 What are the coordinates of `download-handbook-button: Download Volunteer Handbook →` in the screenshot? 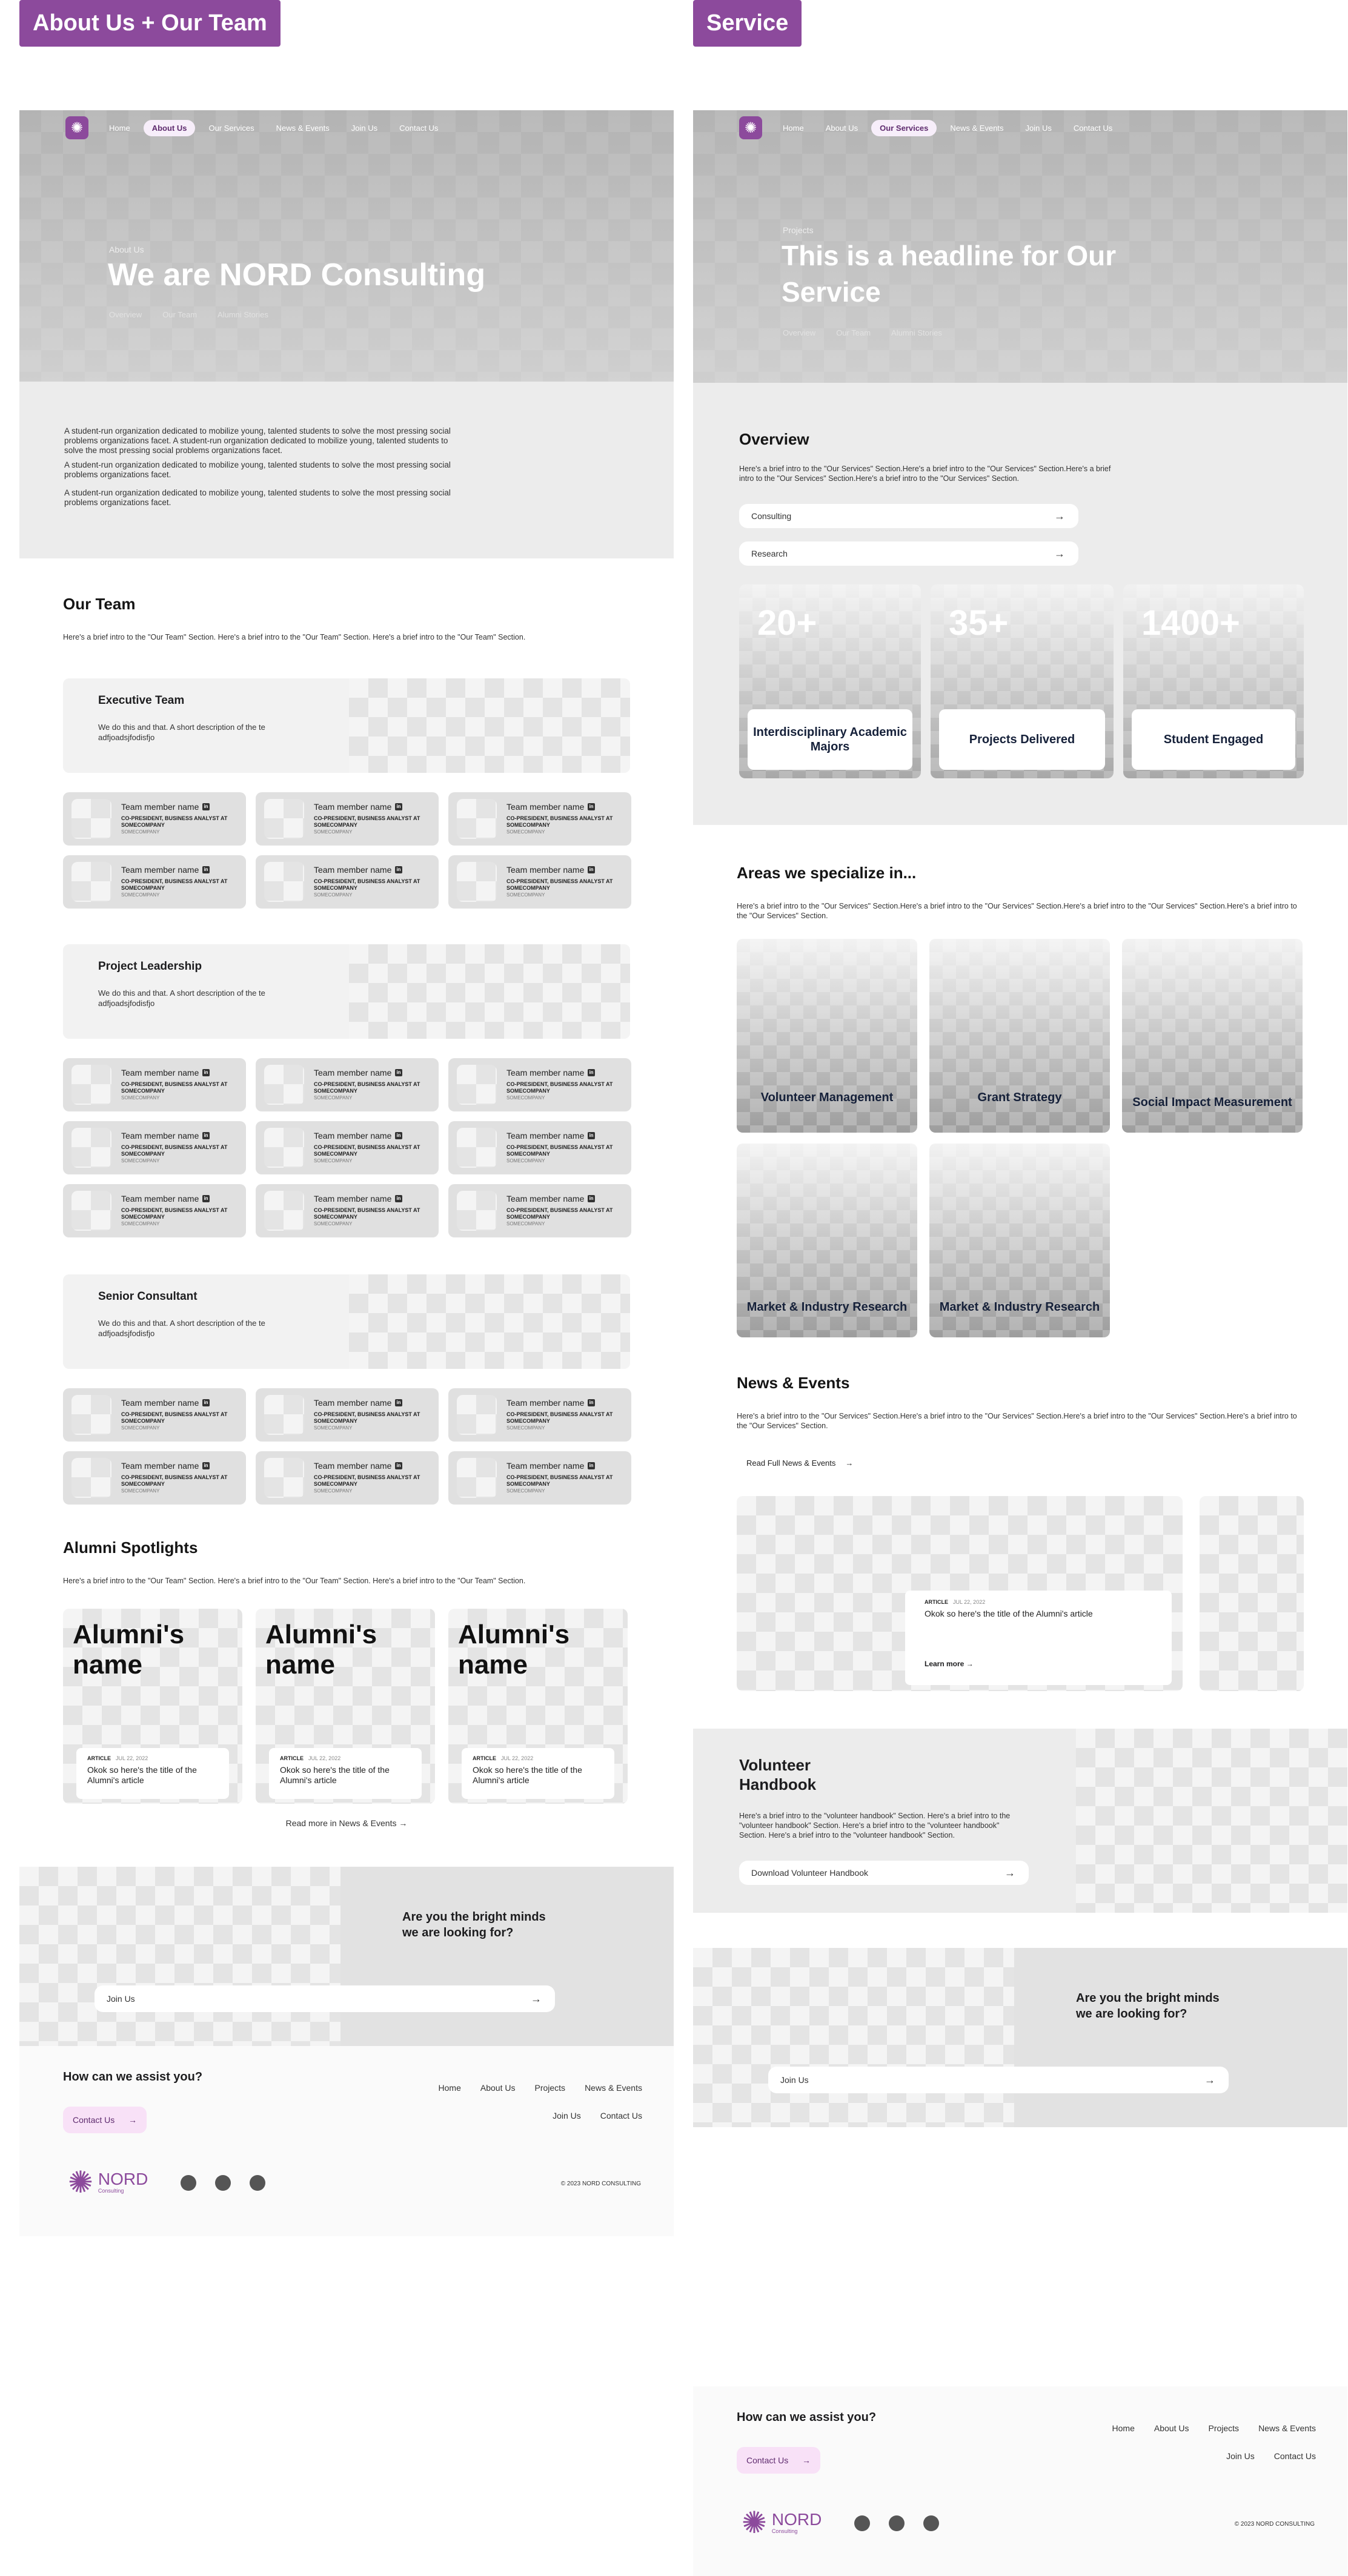 It's located at (884, 1873).